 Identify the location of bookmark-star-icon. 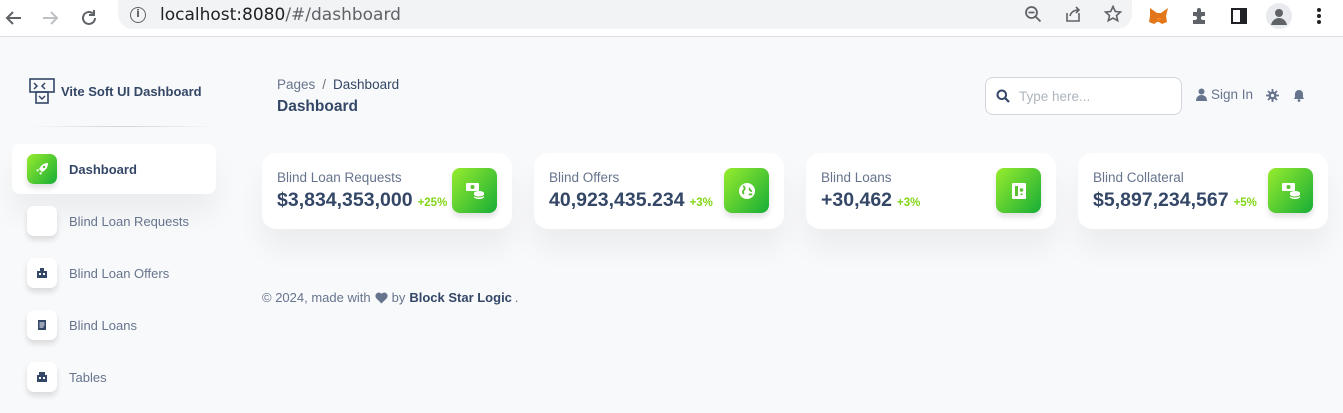
(1113, 14).